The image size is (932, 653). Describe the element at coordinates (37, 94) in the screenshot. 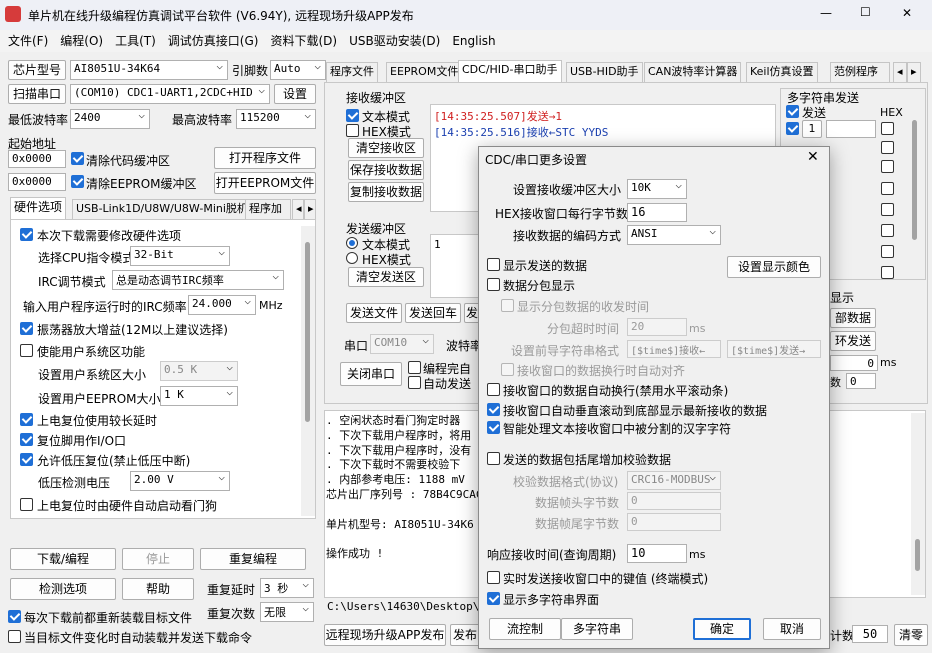

I see `scan-port-button: 扫描串口` at that location.